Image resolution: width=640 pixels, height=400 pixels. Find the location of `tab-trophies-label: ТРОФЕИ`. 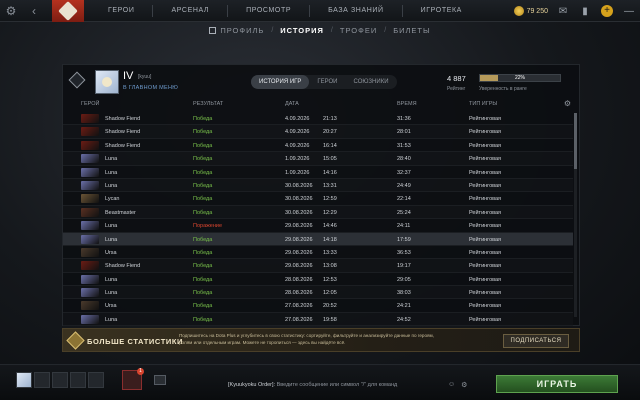

tab-trophies-label: ТРОФЕИ is located at coordinates (358, 30).